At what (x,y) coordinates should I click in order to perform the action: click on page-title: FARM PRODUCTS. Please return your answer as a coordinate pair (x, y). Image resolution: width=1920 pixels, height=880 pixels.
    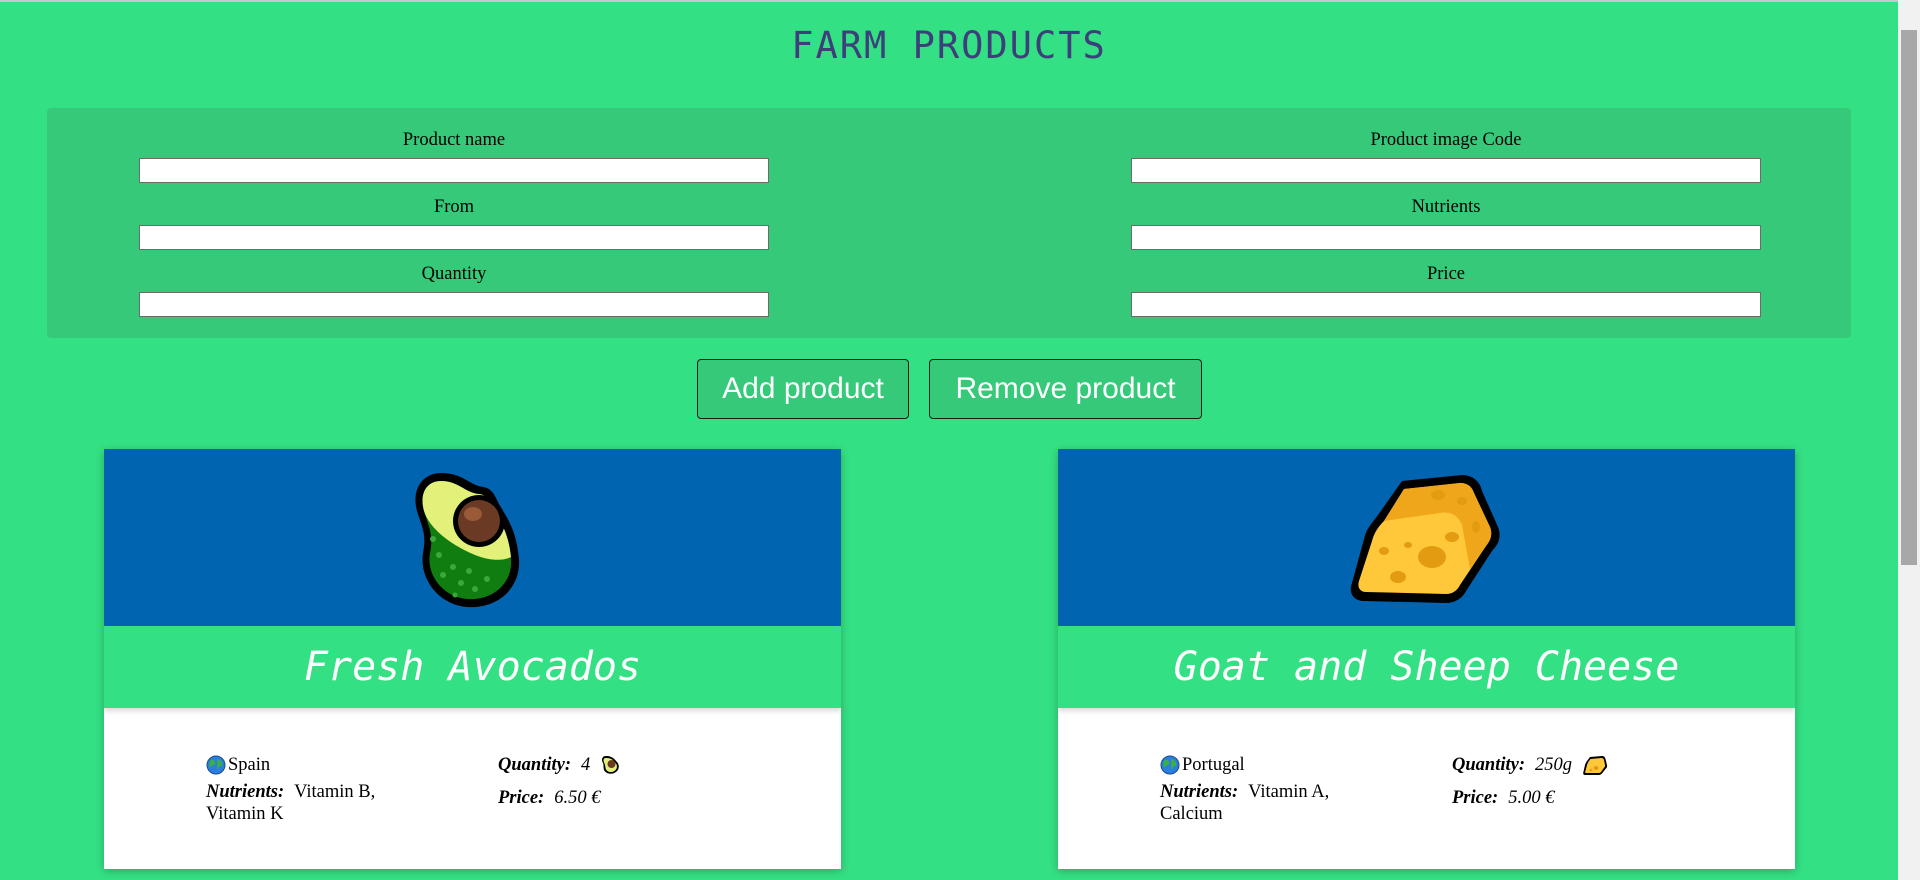
    Looking at the image, I should click on (949, 45).